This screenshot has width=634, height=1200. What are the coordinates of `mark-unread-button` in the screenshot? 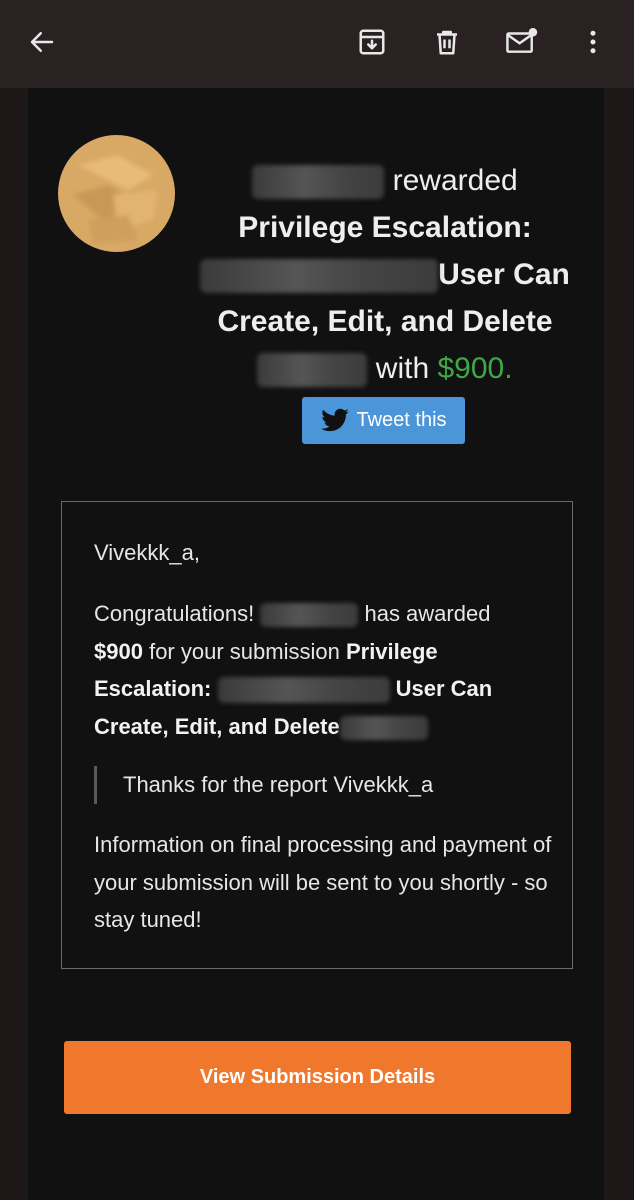 It's located at (522, 42).